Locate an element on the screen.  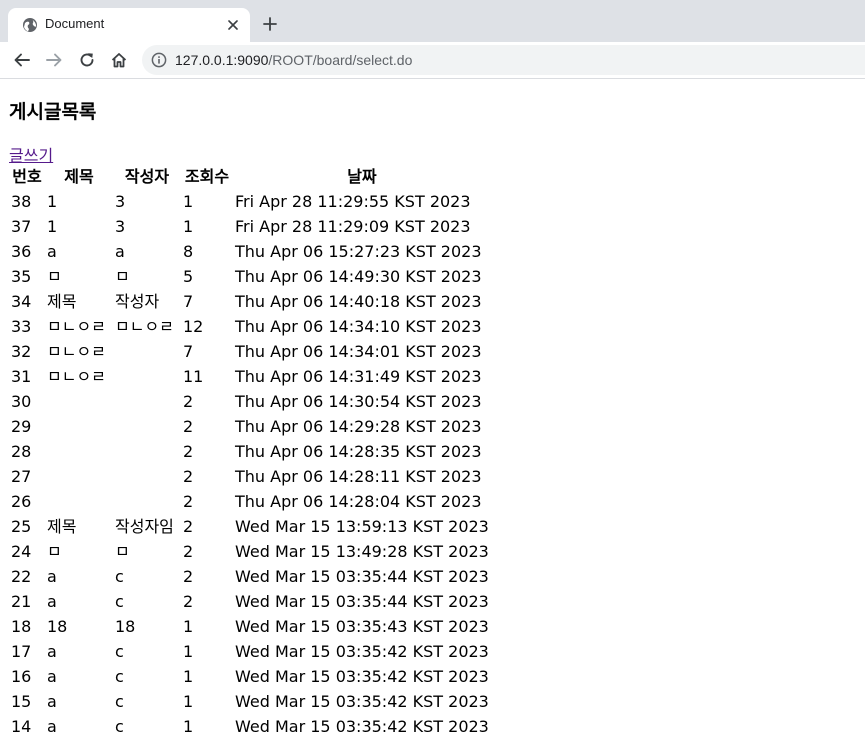
cell-writer: c is located at coordinates (119, 701).